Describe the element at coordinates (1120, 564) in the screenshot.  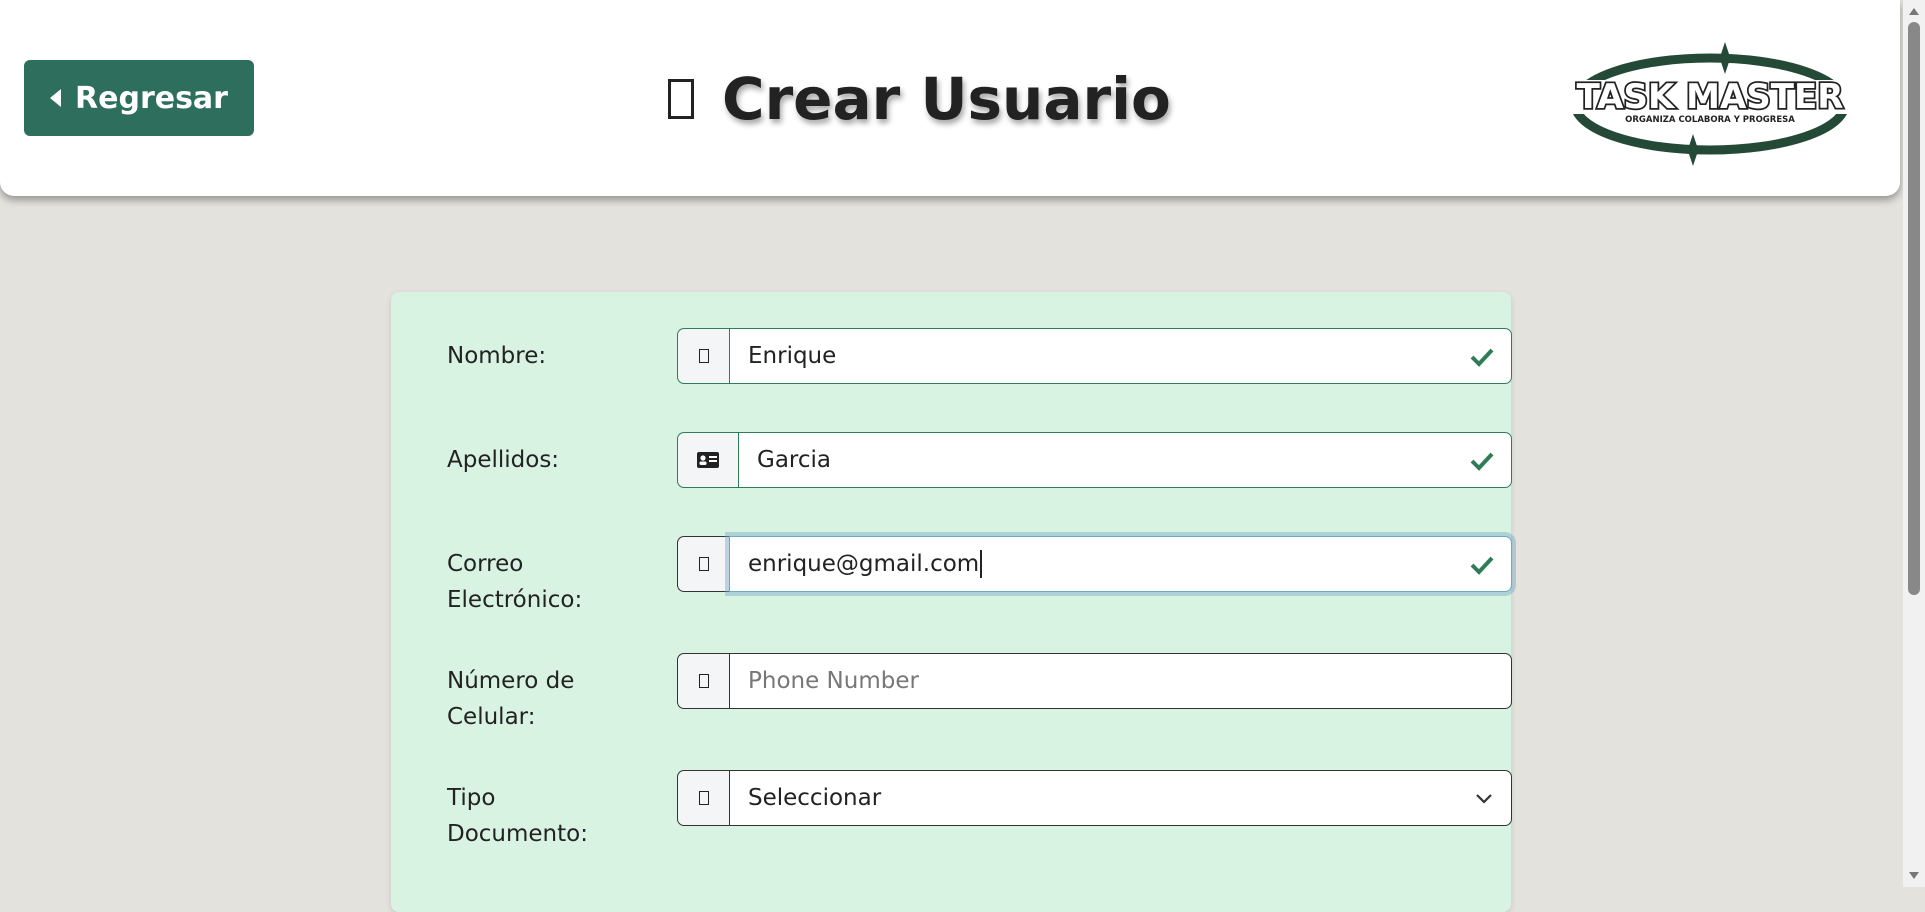
I see `correo-input: enrique@gmail.com` at that location.